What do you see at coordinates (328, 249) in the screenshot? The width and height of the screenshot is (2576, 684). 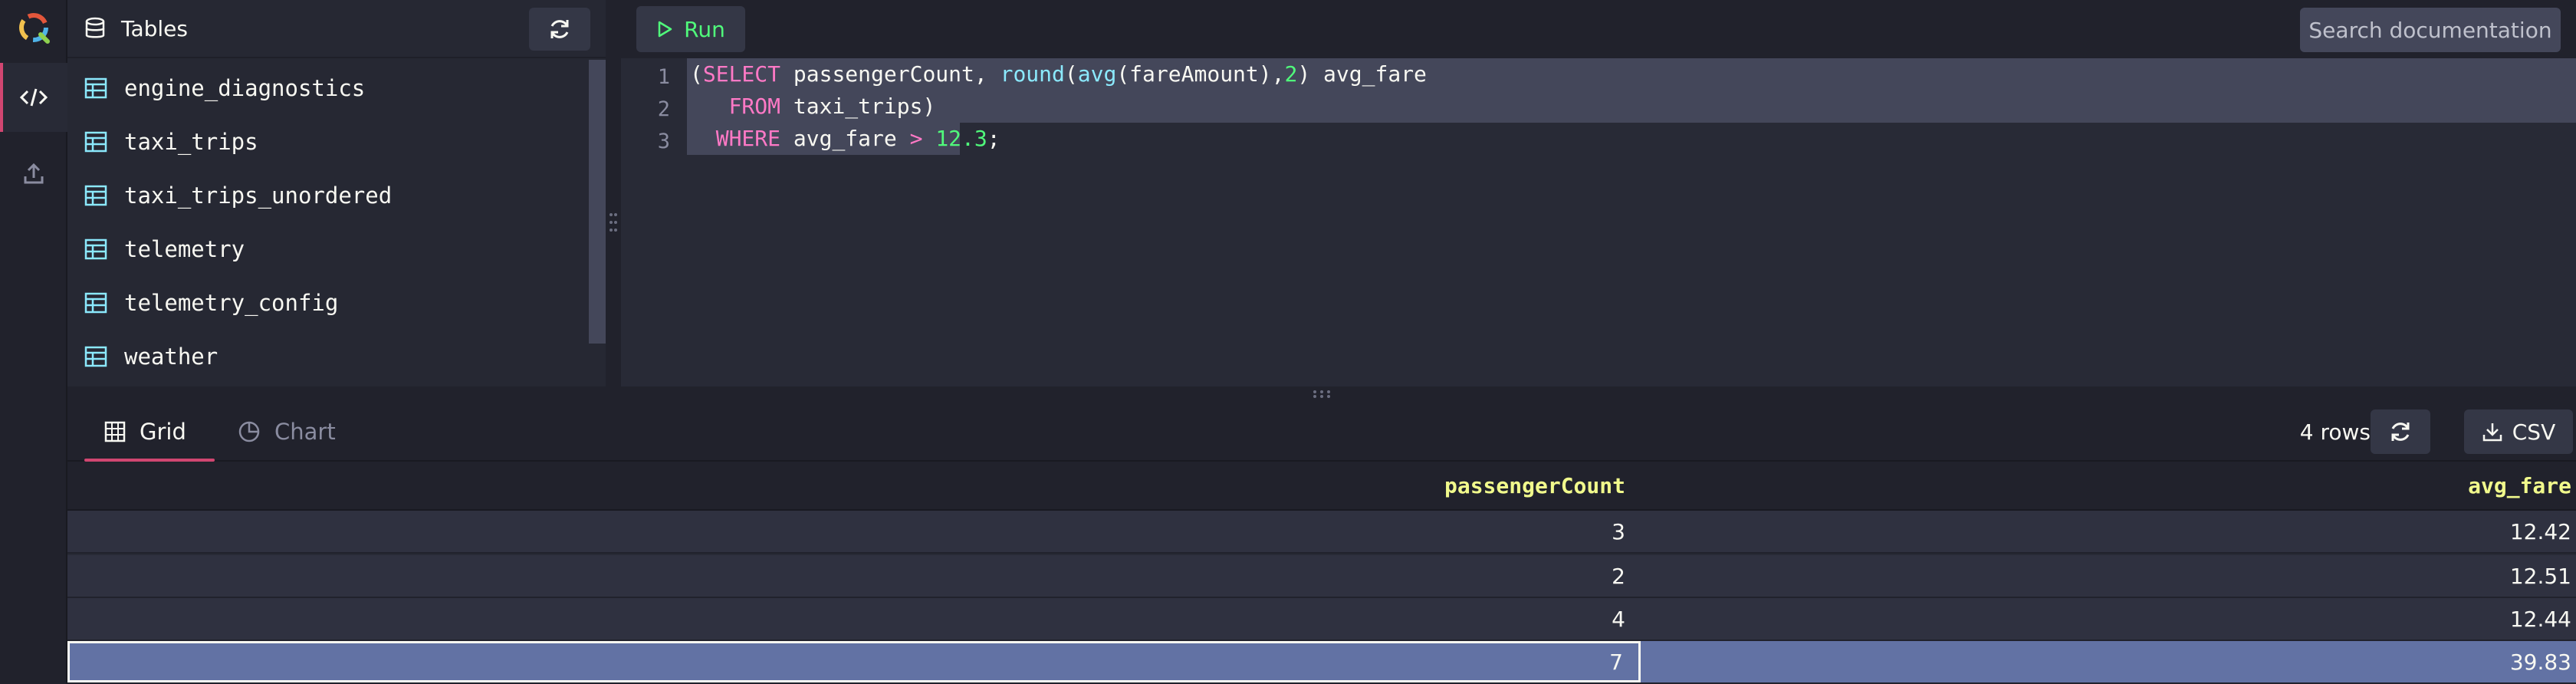 I see `table-item-telemetry: telemetry` at bounding box center [328, 249].